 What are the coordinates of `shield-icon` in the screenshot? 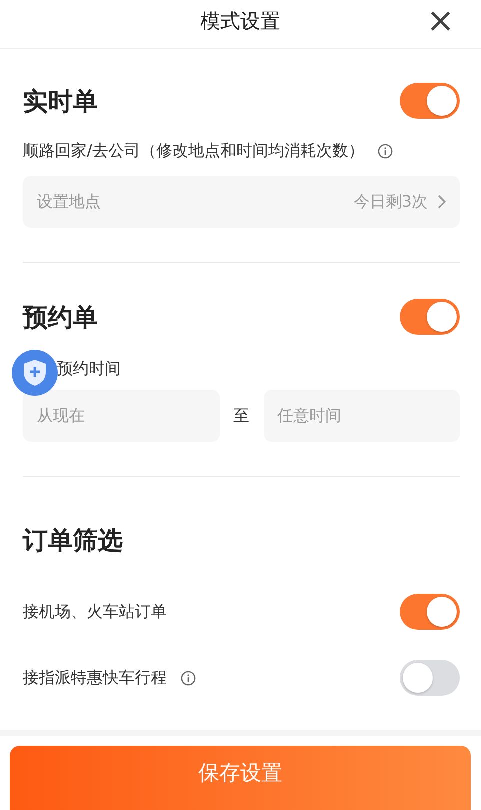 It's located at (35, 373).